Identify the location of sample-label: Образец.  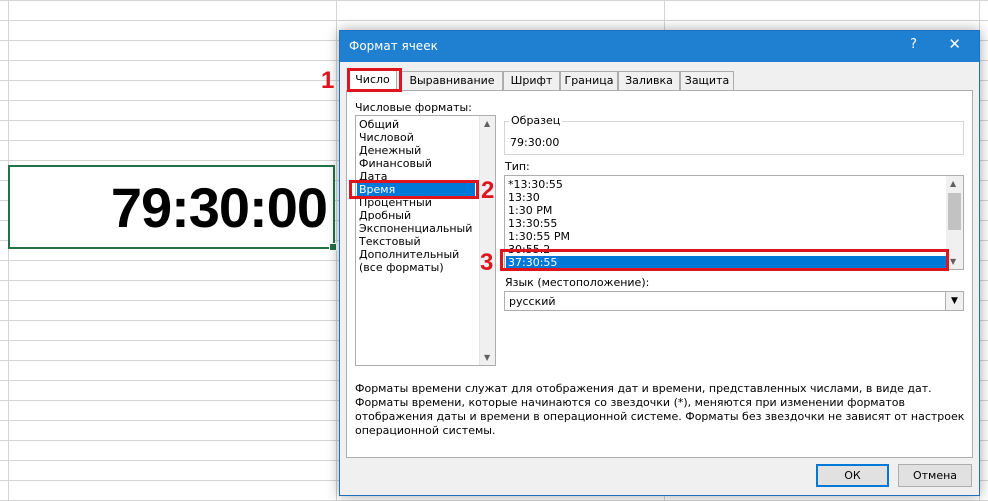
(536, 120).